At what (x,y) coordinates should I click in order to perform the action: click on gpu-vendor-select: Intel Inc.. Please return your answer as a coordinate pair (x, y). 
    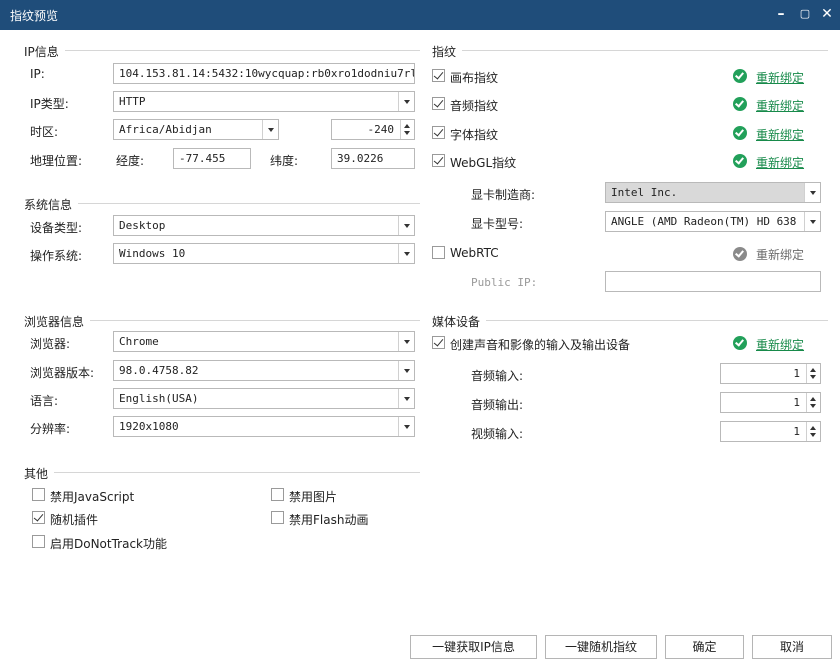
    Looking at the image, I should click on (713, 192).